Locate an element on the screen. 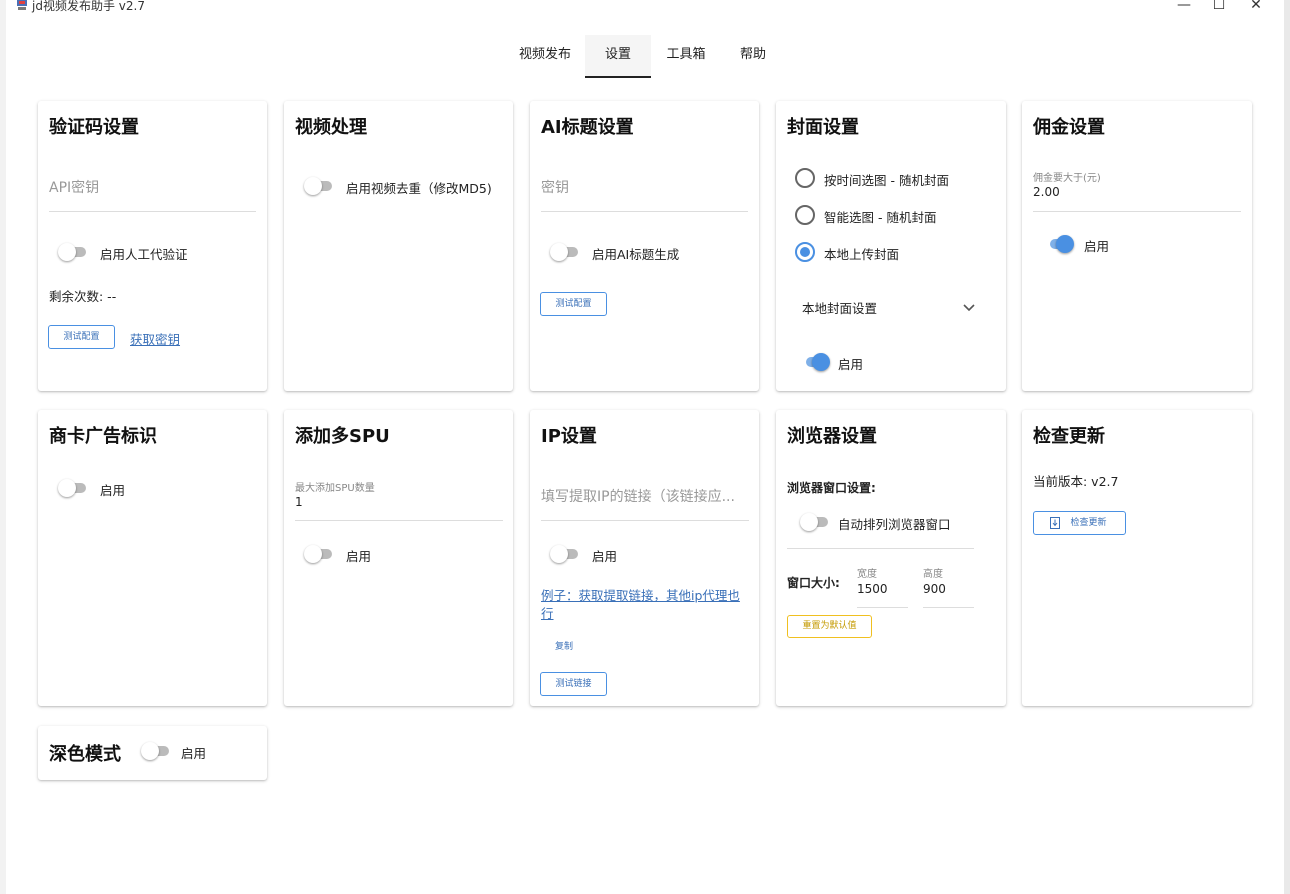  cover-option-local-radio is located at coordinates (805, 252).